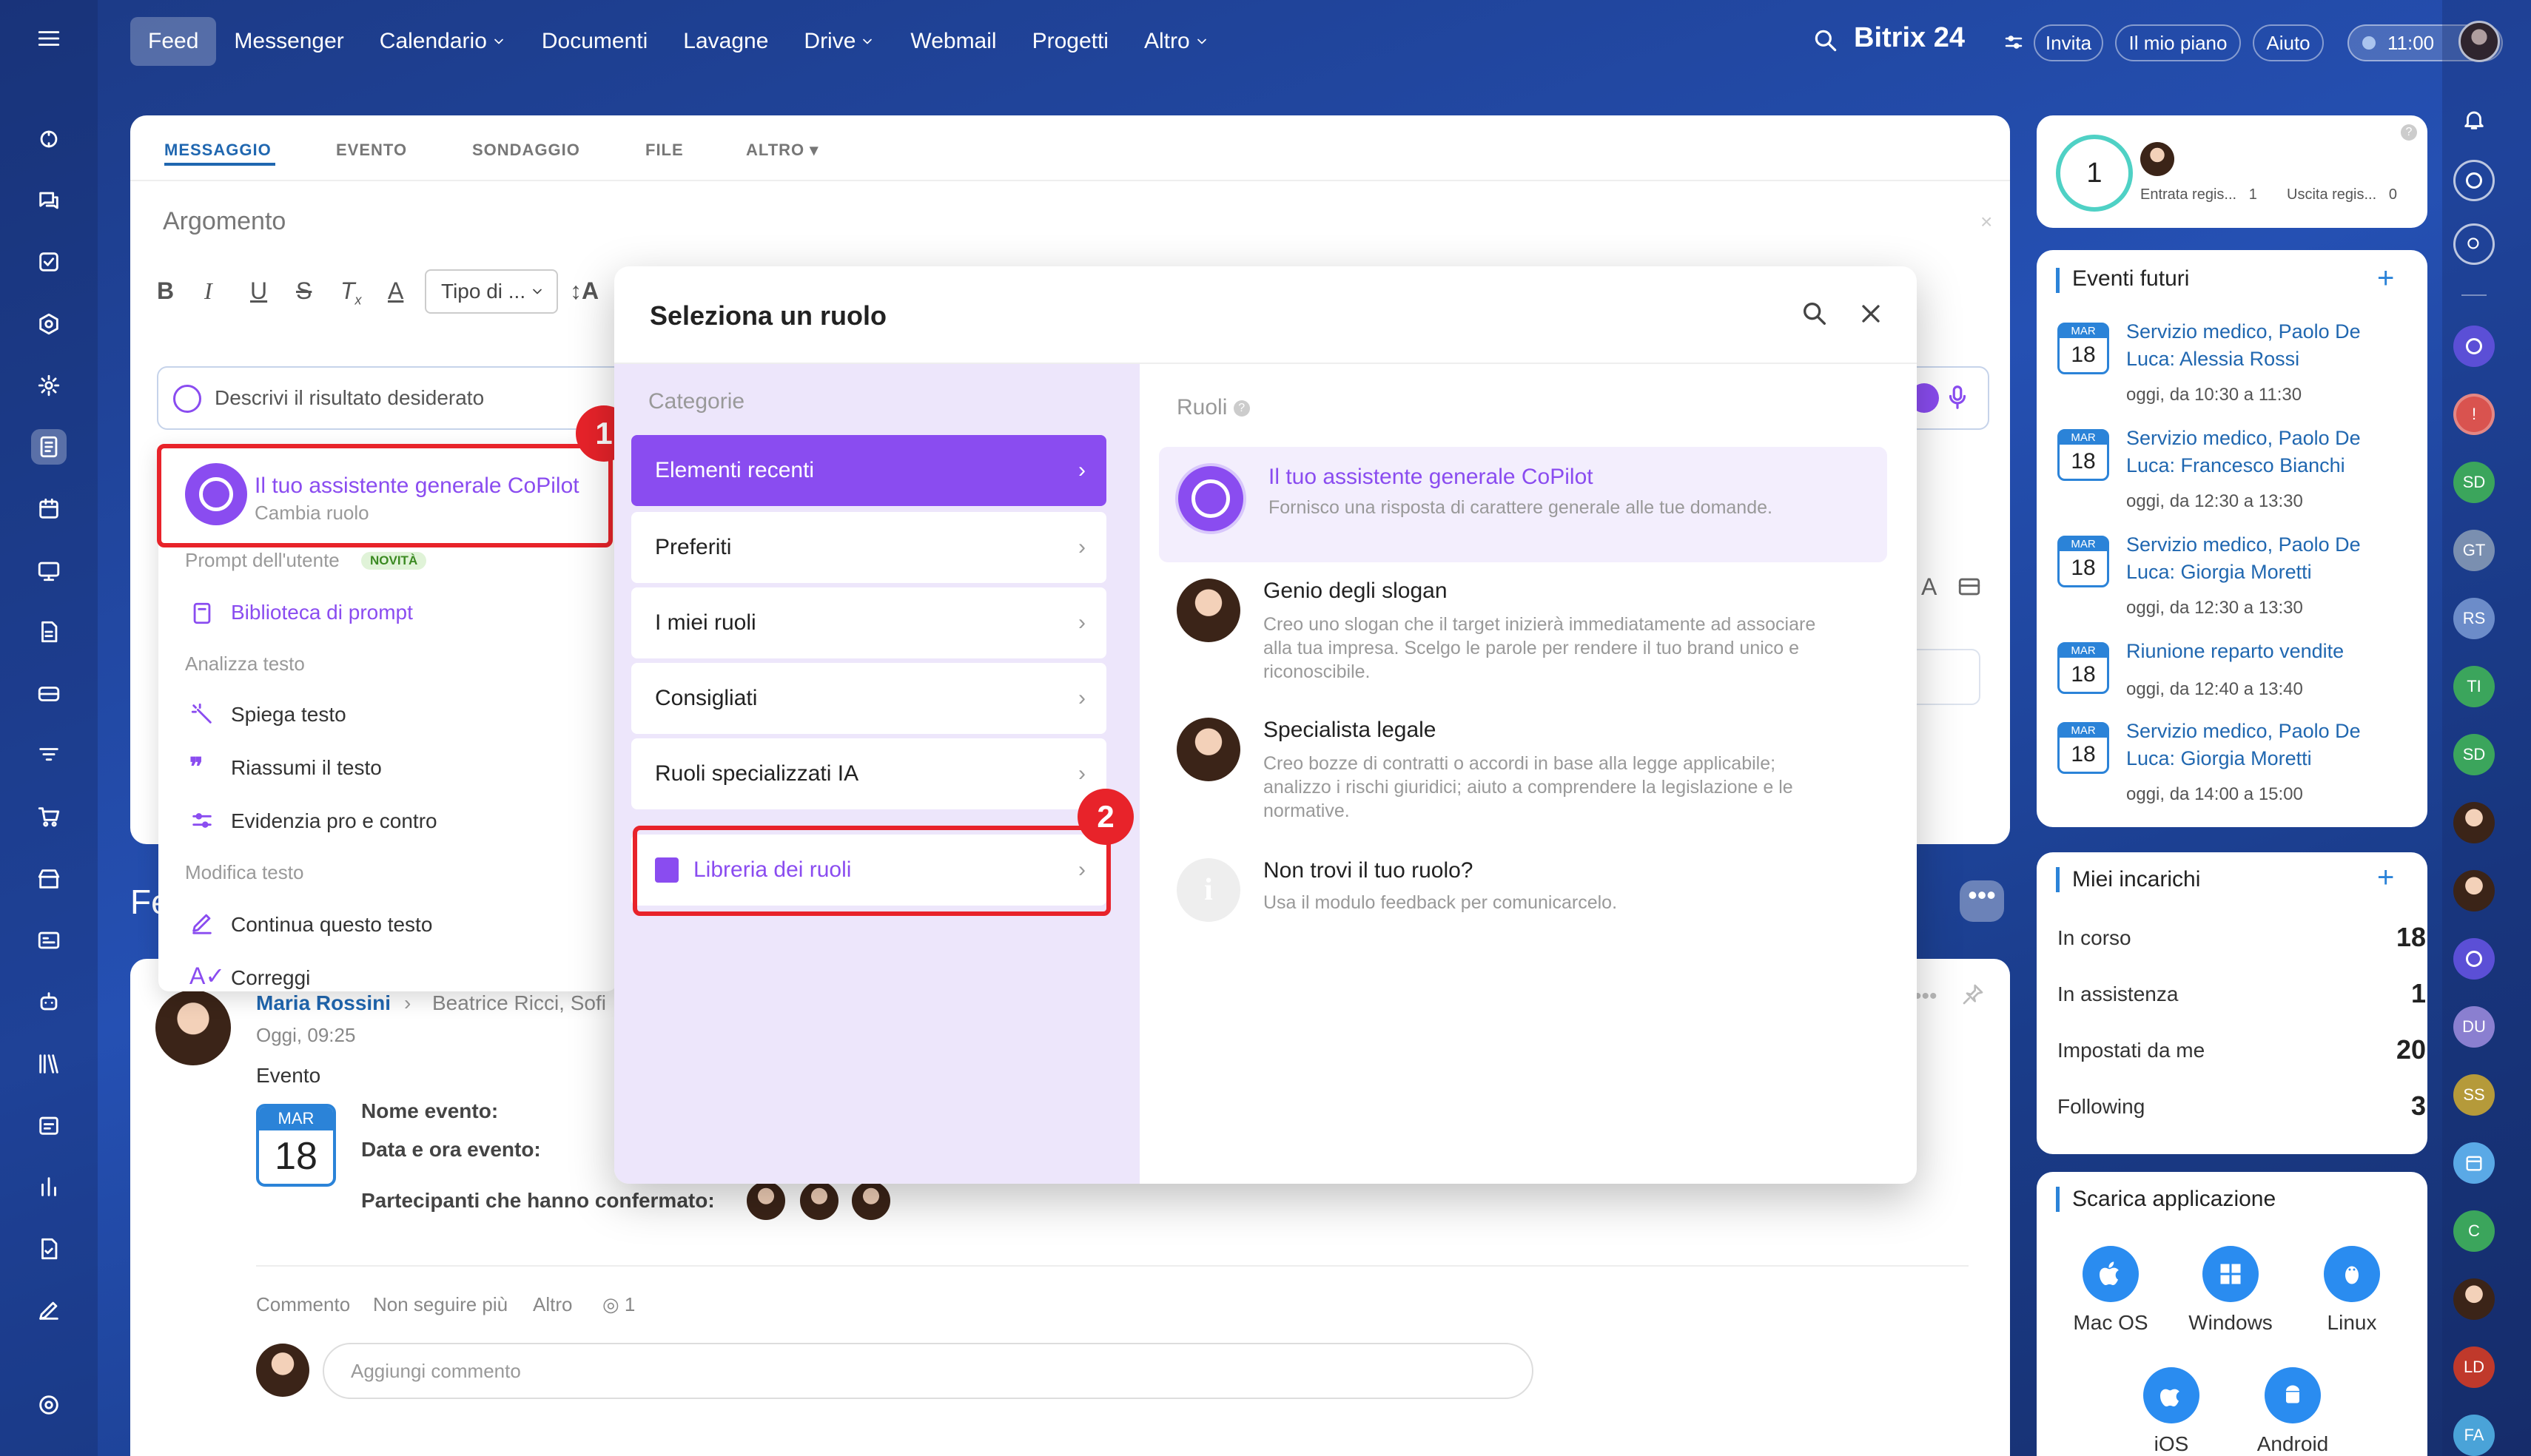 This screenshot has height=1456, width=2531. Describe the element at coordinates (664, 150) in the screenshot. I see `tab-file: FILE` at that location.